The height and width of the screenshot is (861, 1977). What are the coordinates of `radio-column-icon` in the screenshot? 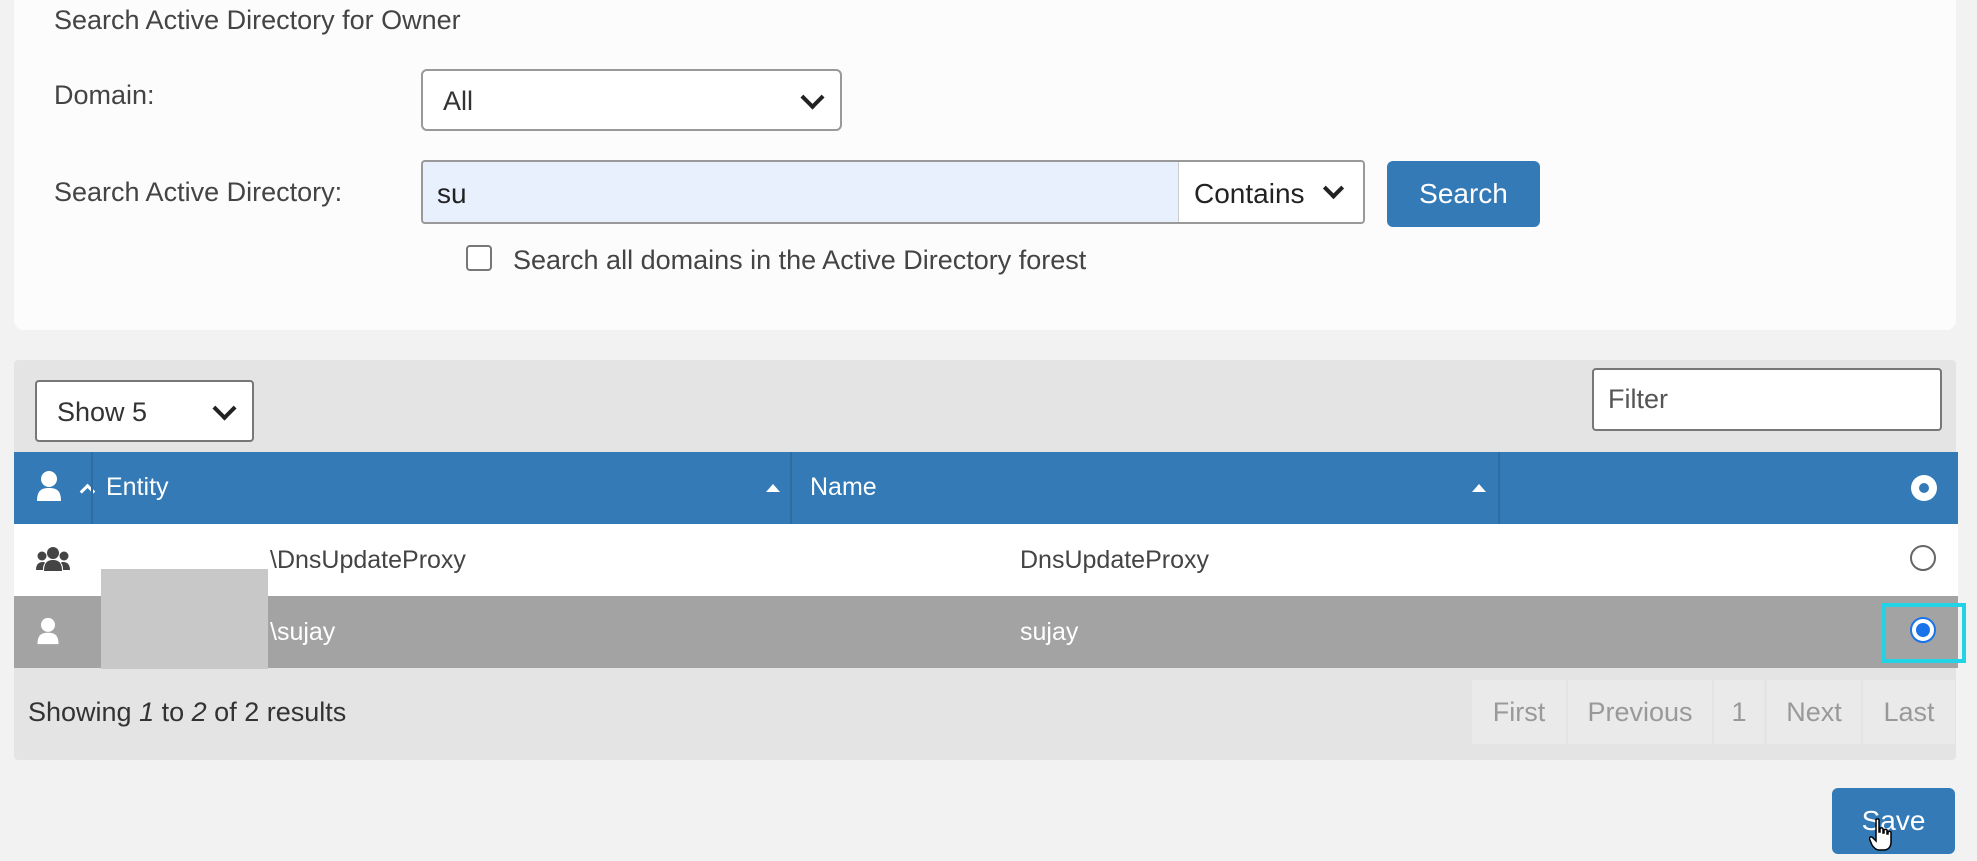 It's located at (1924, 488).